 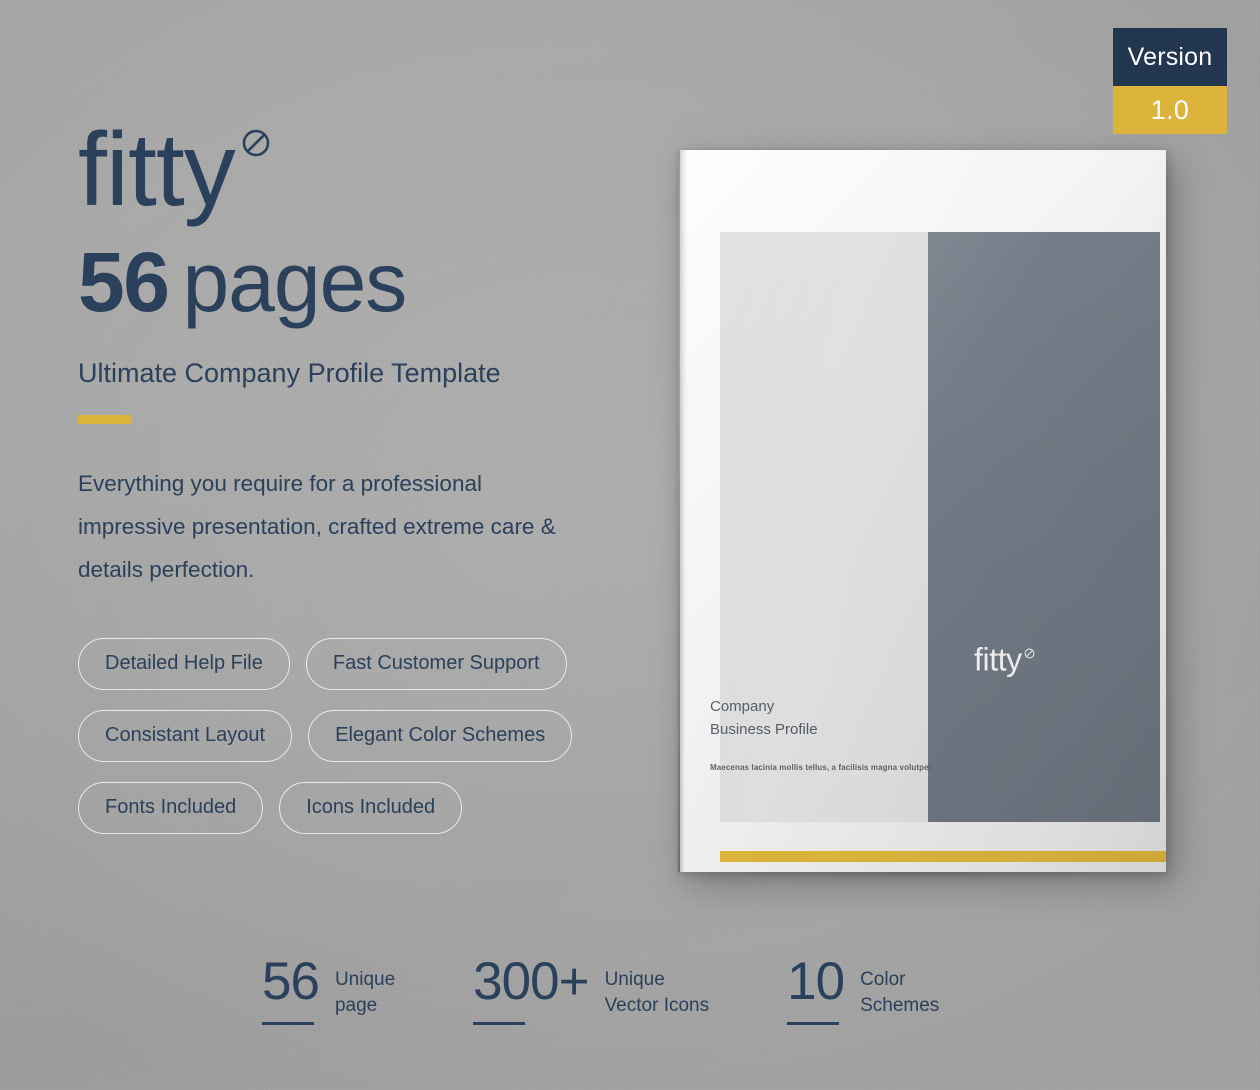 I want to click on page-count-number: 56, so click(x=124, y=282).